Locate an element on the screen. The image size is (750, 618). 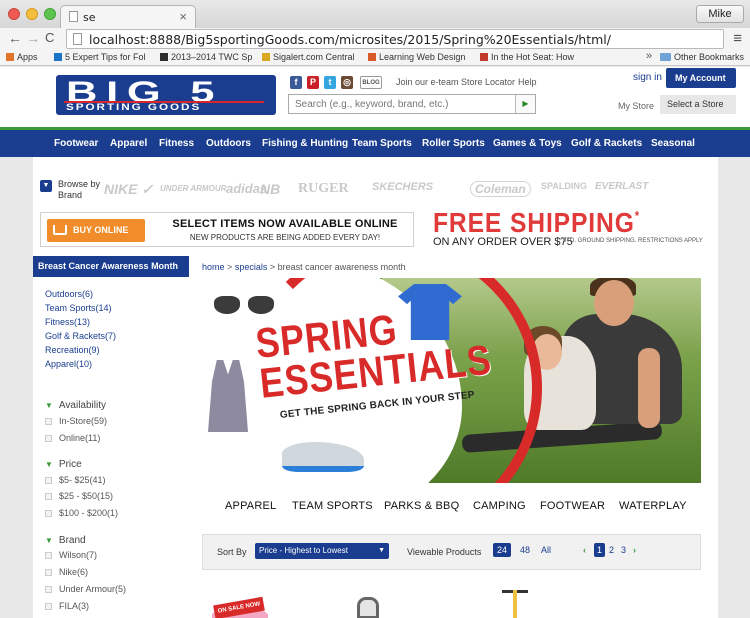
zoom-window-button is located at coordinates (50, 14).